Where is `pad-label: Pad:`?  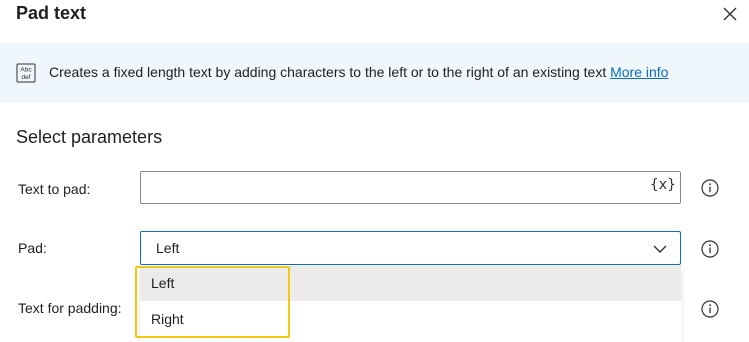 pad-label: Pad: is located at coordinates (32, 248).